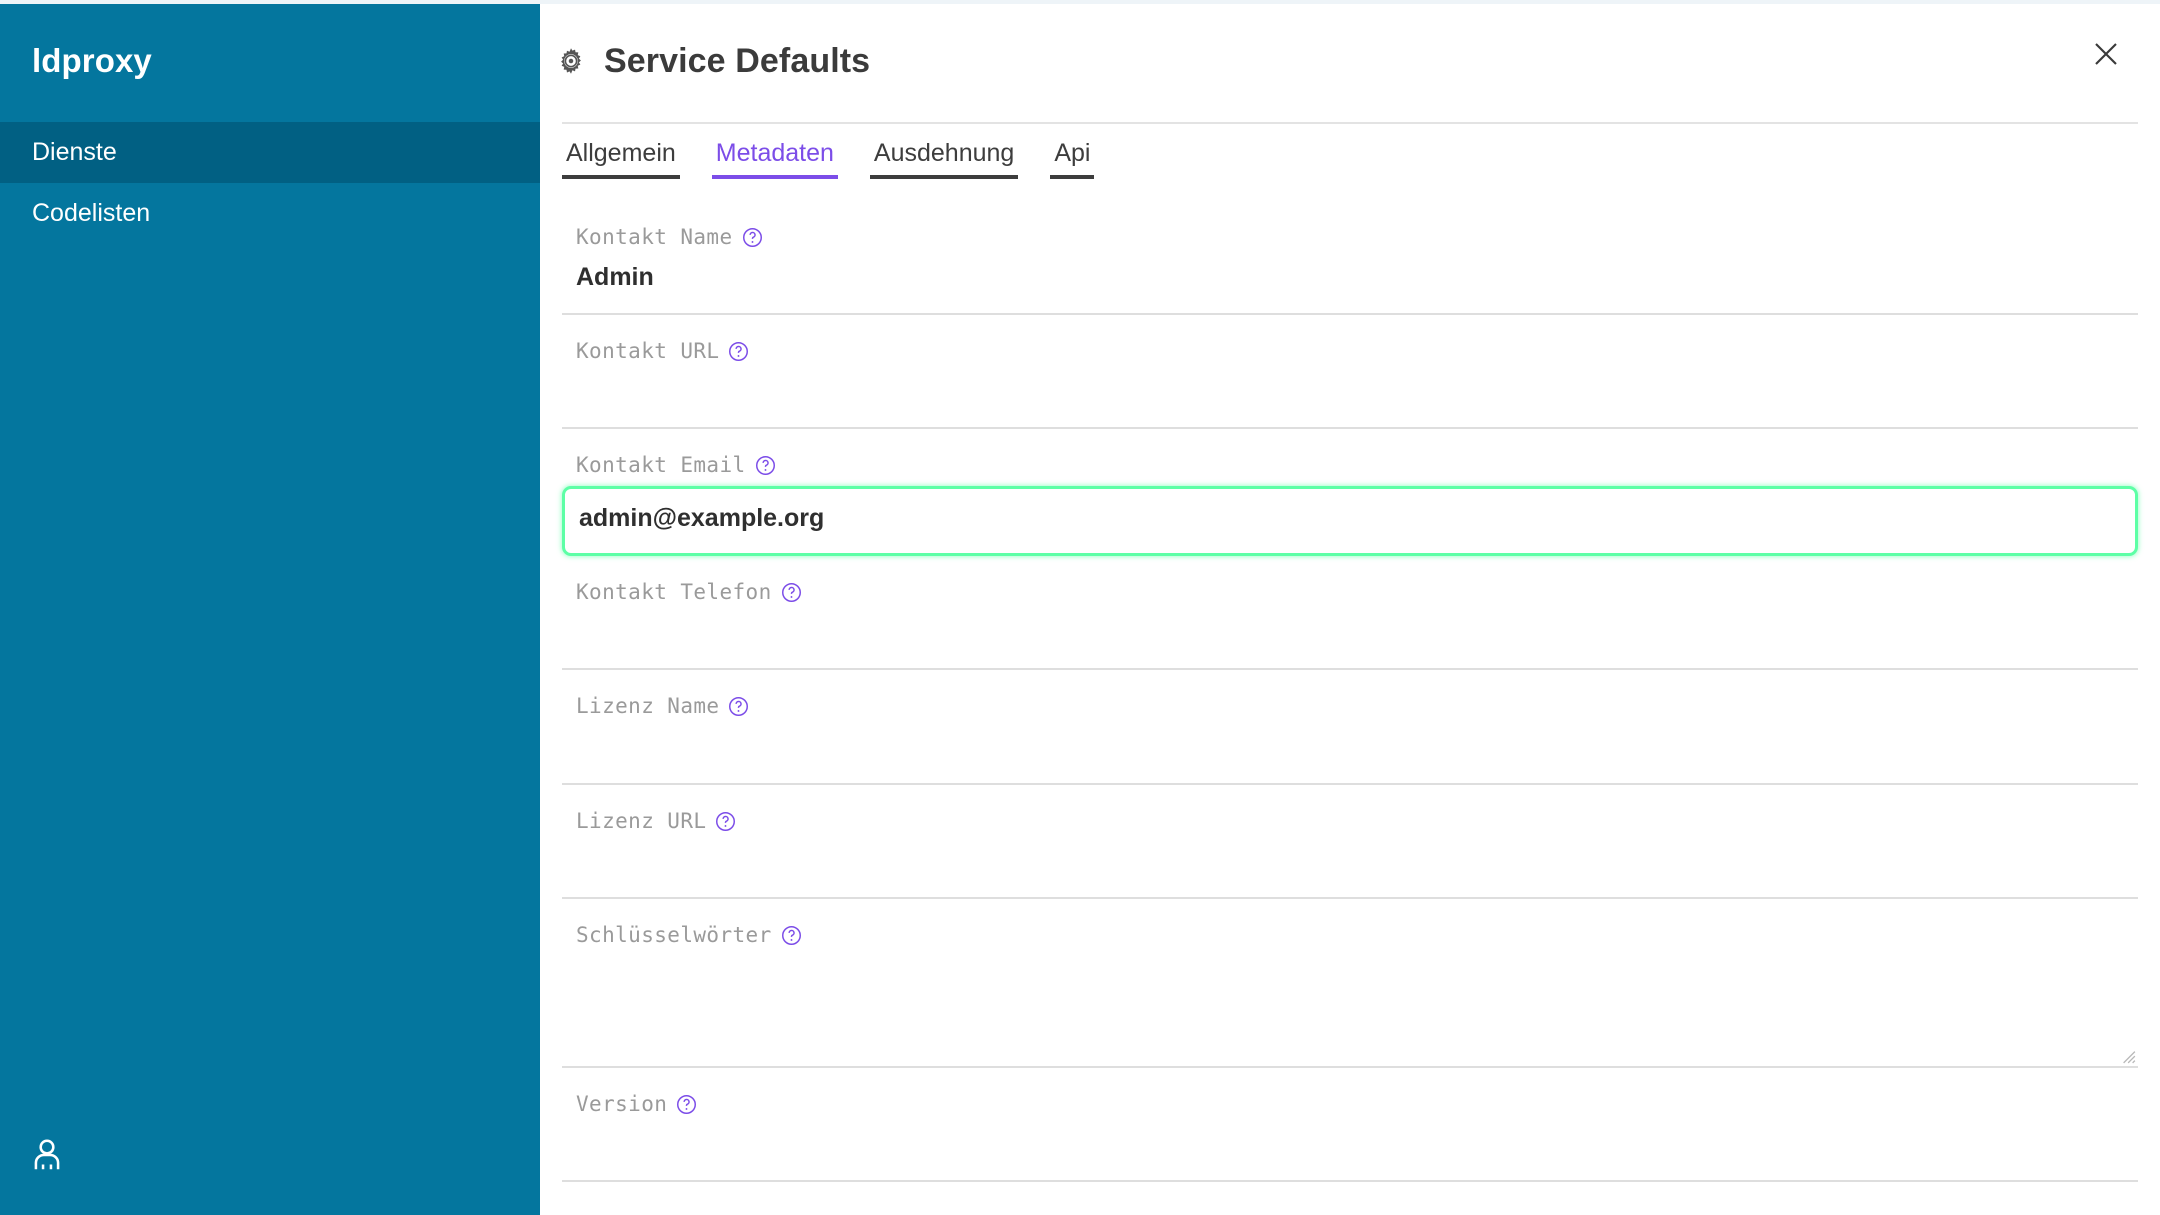 Image resolution: width=2160 pixels, height=1215 pixels. I want to click on field-label-text: Schlüsselwörter, so click(674, 934).